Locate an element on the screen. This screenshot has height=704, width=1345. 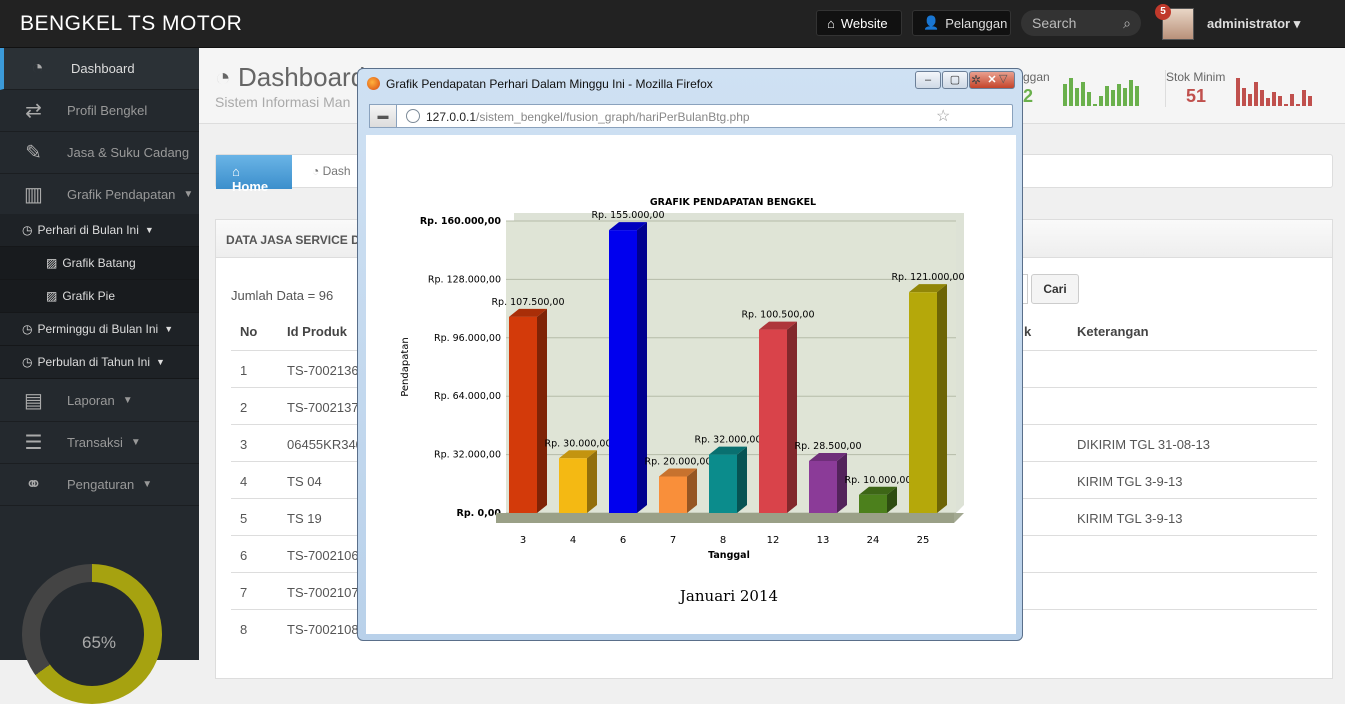
sidebar-item-dashboard: ◔ Dashboard is located at coordinates (99, 69).